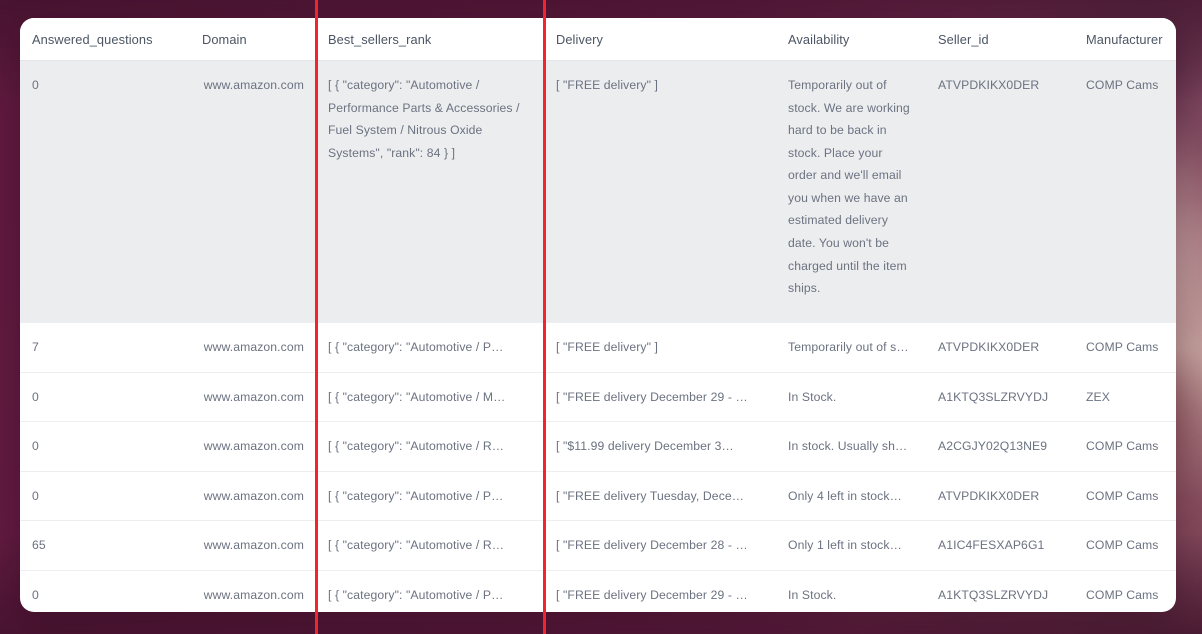  What do you see at coordinates (105, 347) in the screenshot?
I see `cell-answered-questions: 7` at bounding box center [105, 347].